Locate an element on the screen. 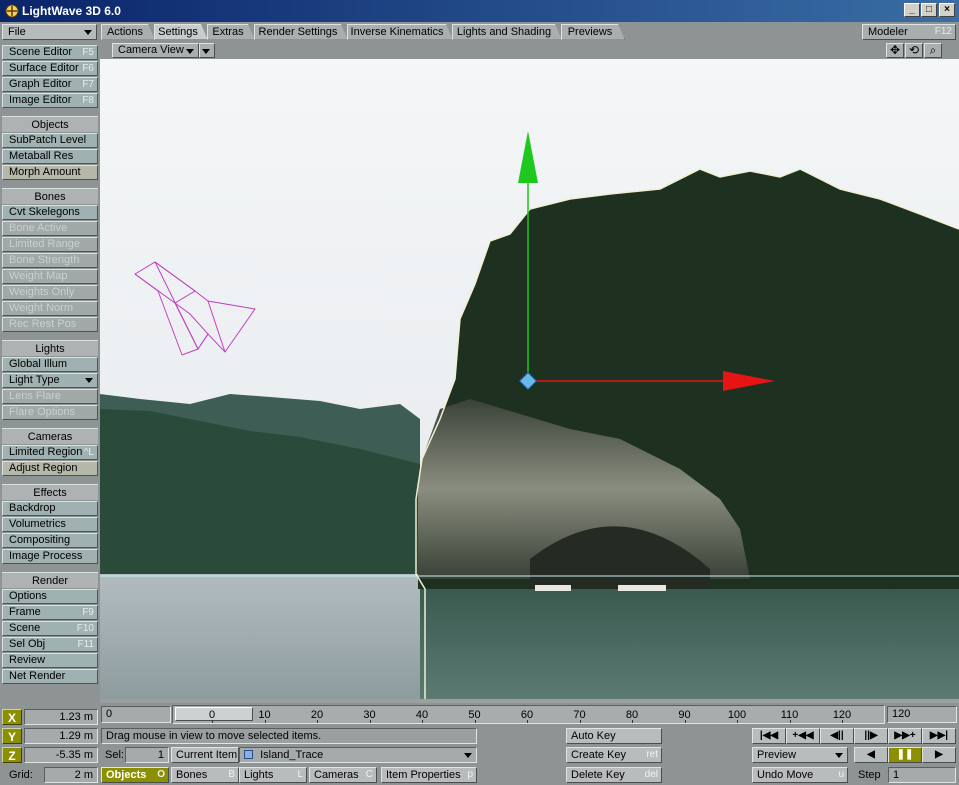  pause-icon: ❚❚ is located at coordinates (905, 755).